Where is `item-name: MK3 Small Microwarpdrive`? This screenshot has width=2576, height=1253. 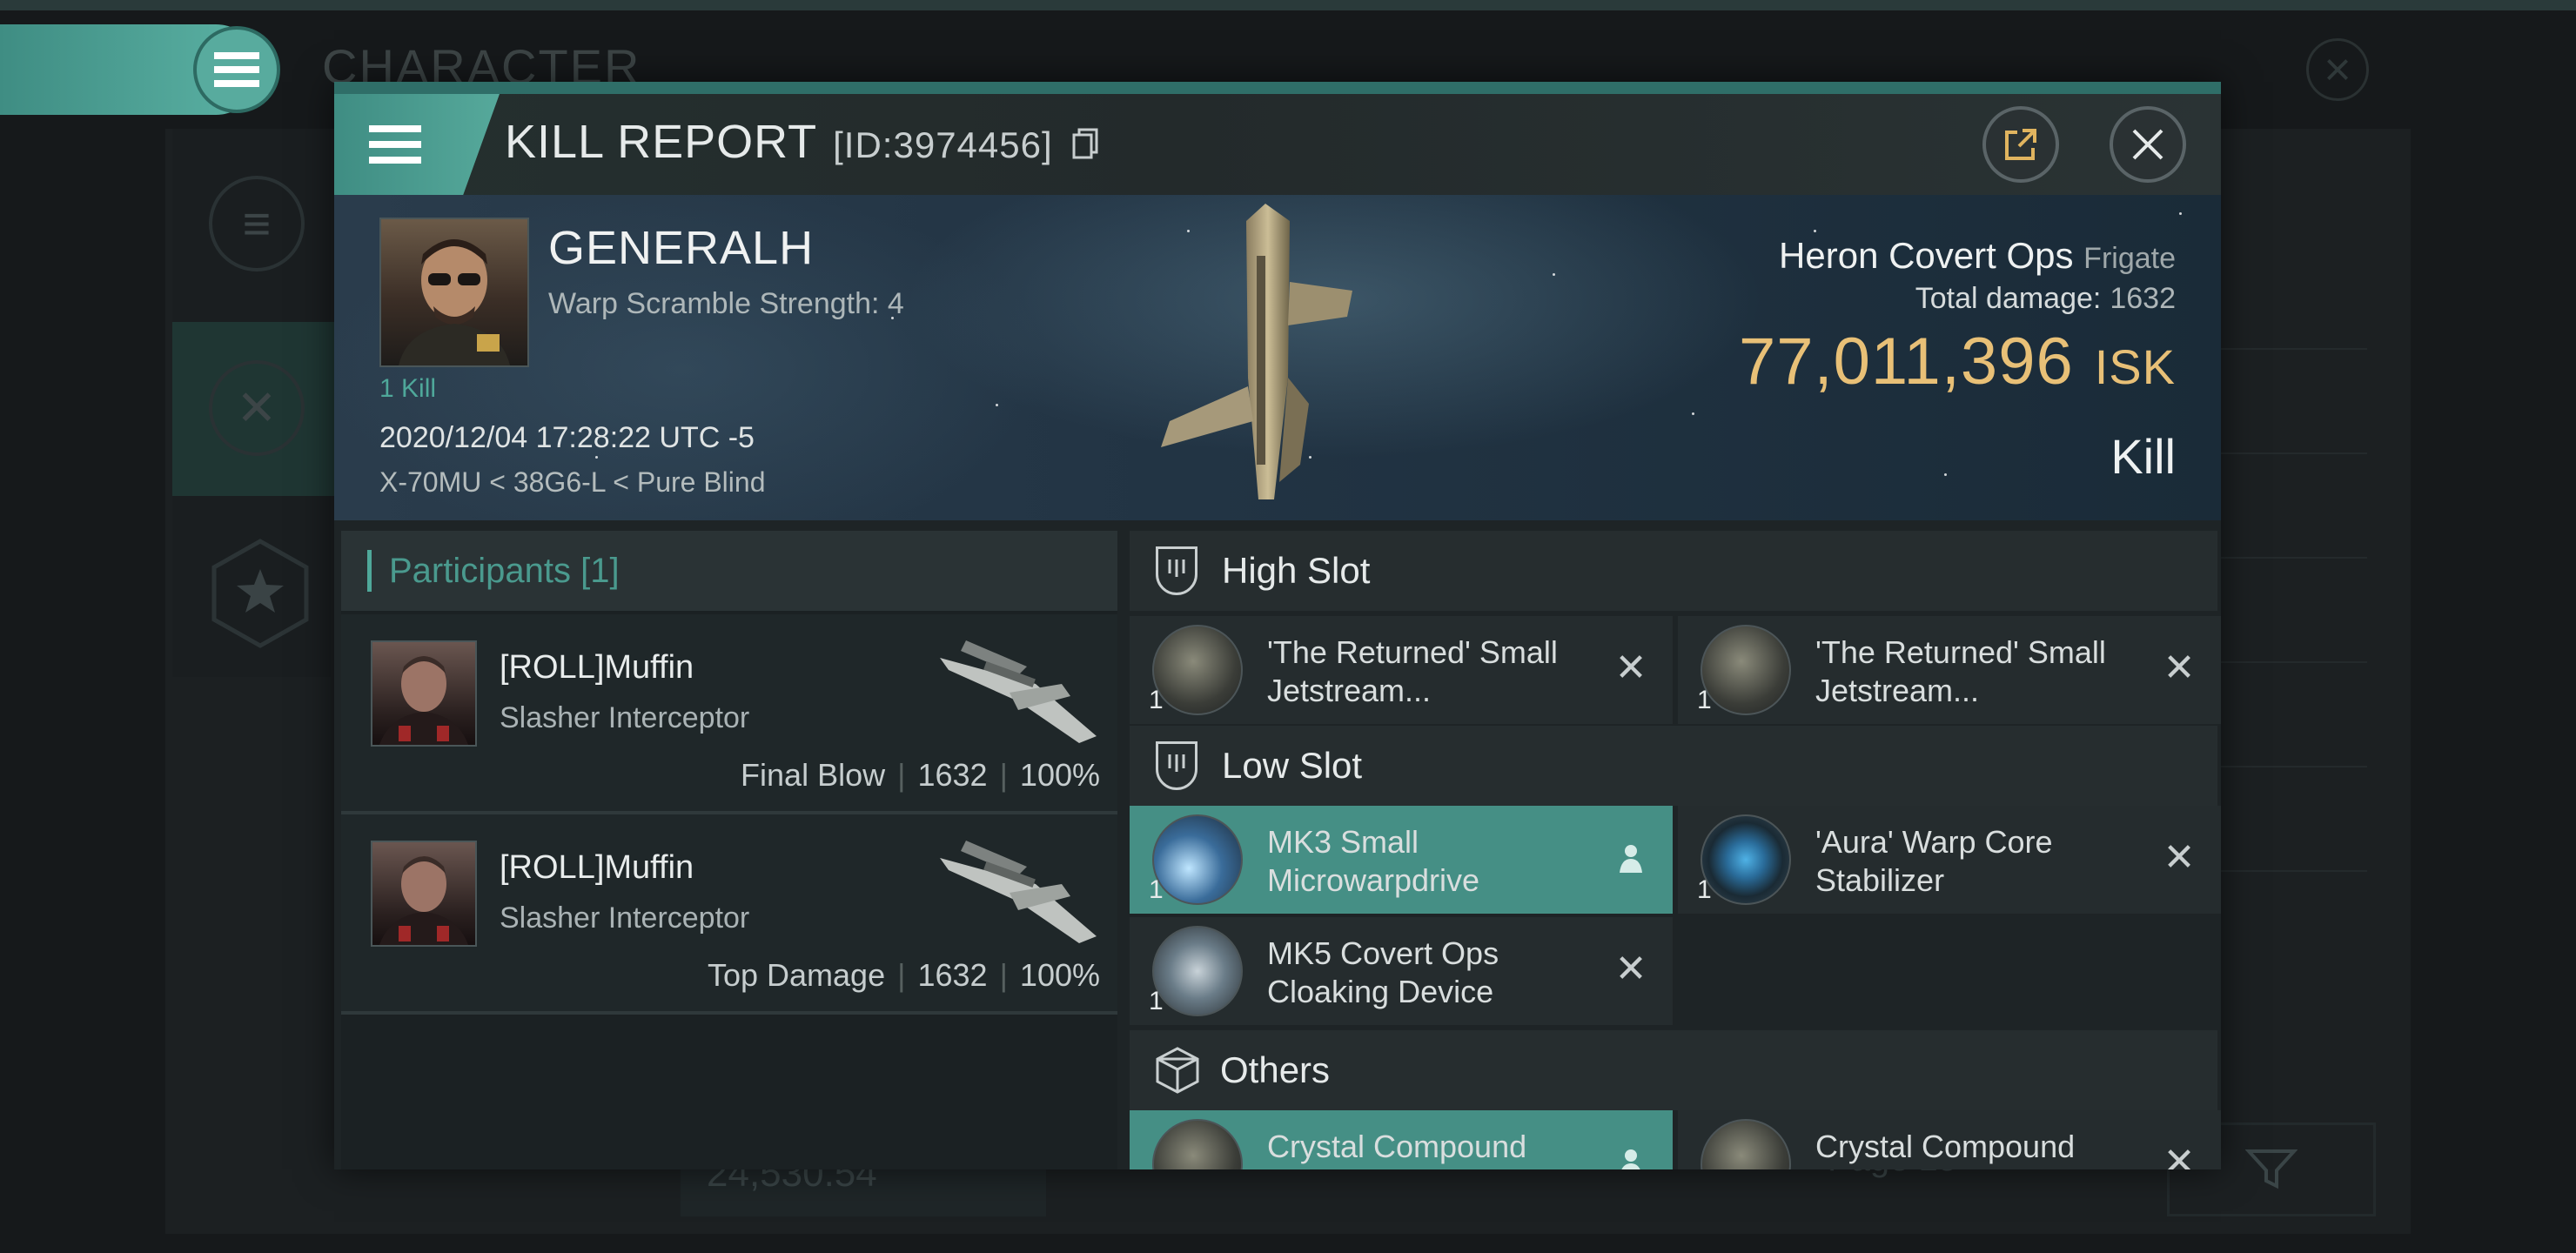
item-name: MK3 Small Microwarpdrive is located at coordinates (1373, 861).